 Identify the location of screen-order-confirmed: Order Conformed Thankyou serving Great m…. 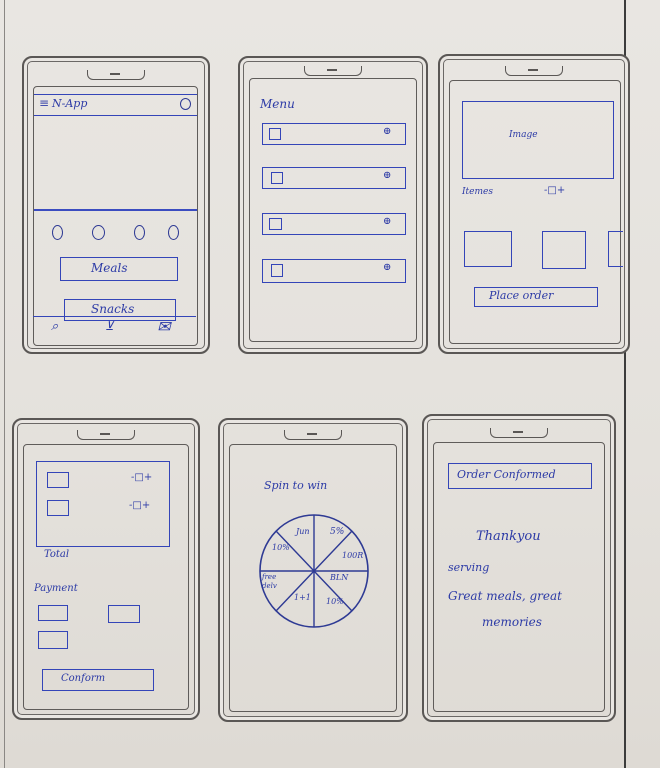
(519, 577).